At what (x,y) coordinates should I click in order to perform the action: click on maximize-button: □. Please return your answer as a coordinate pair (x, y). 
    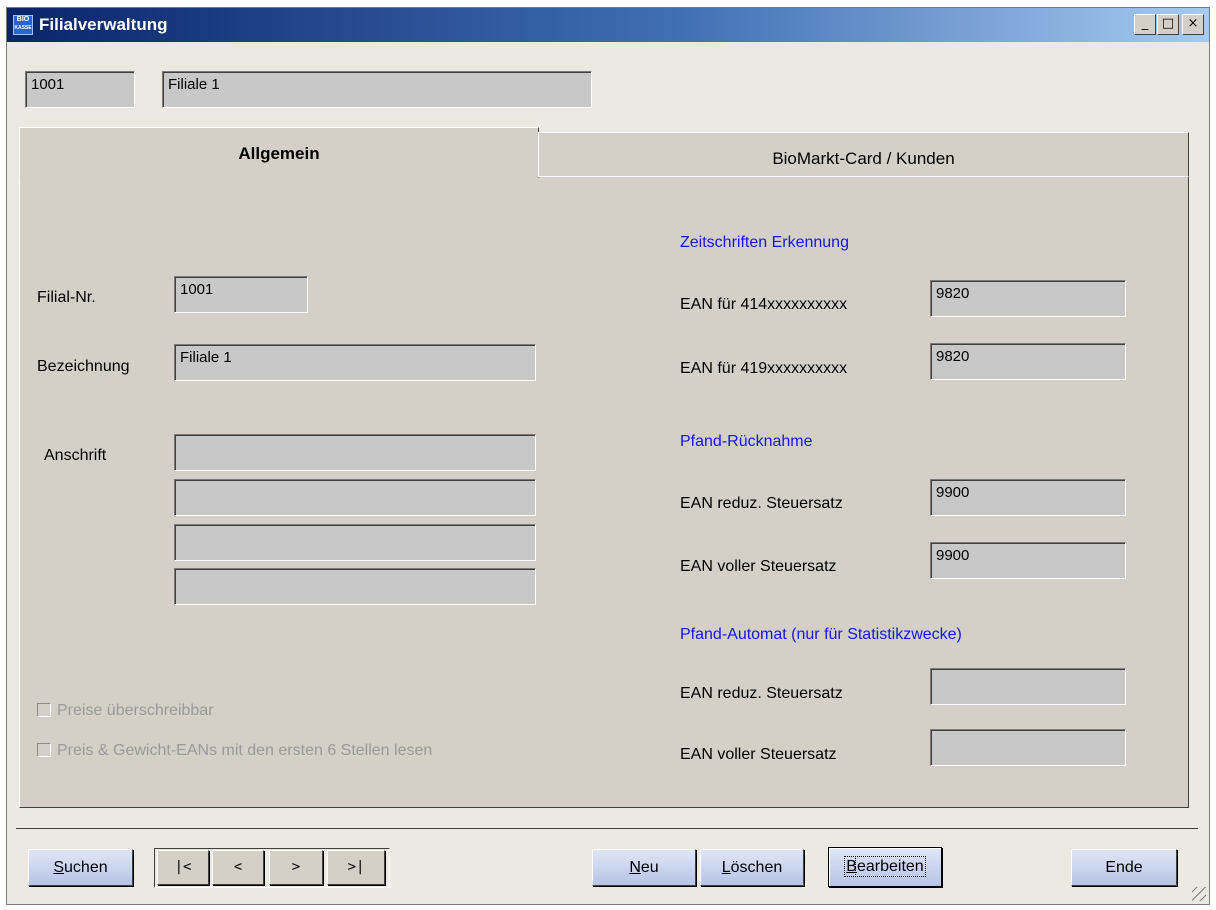
    Looking at the image, I should click on (1168, 24).